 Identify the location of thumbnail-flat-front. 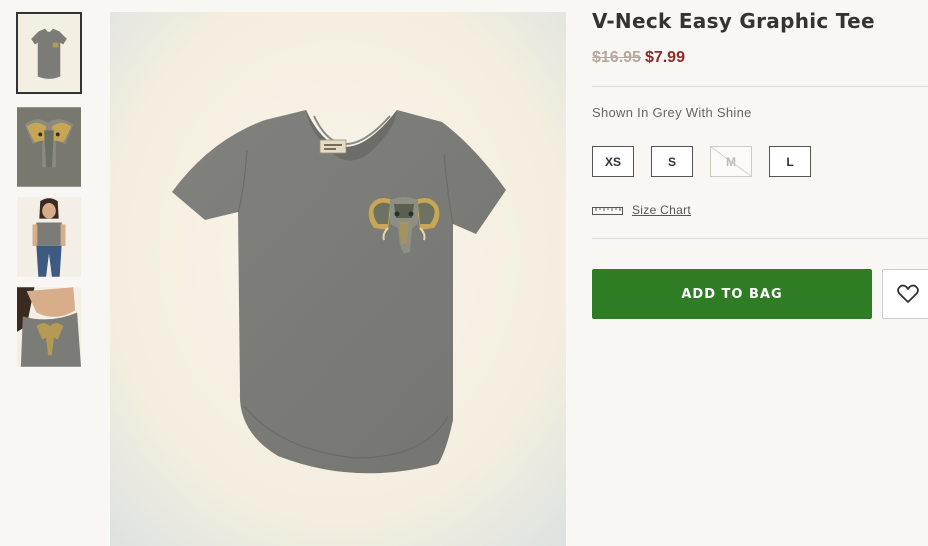
(49, 53).